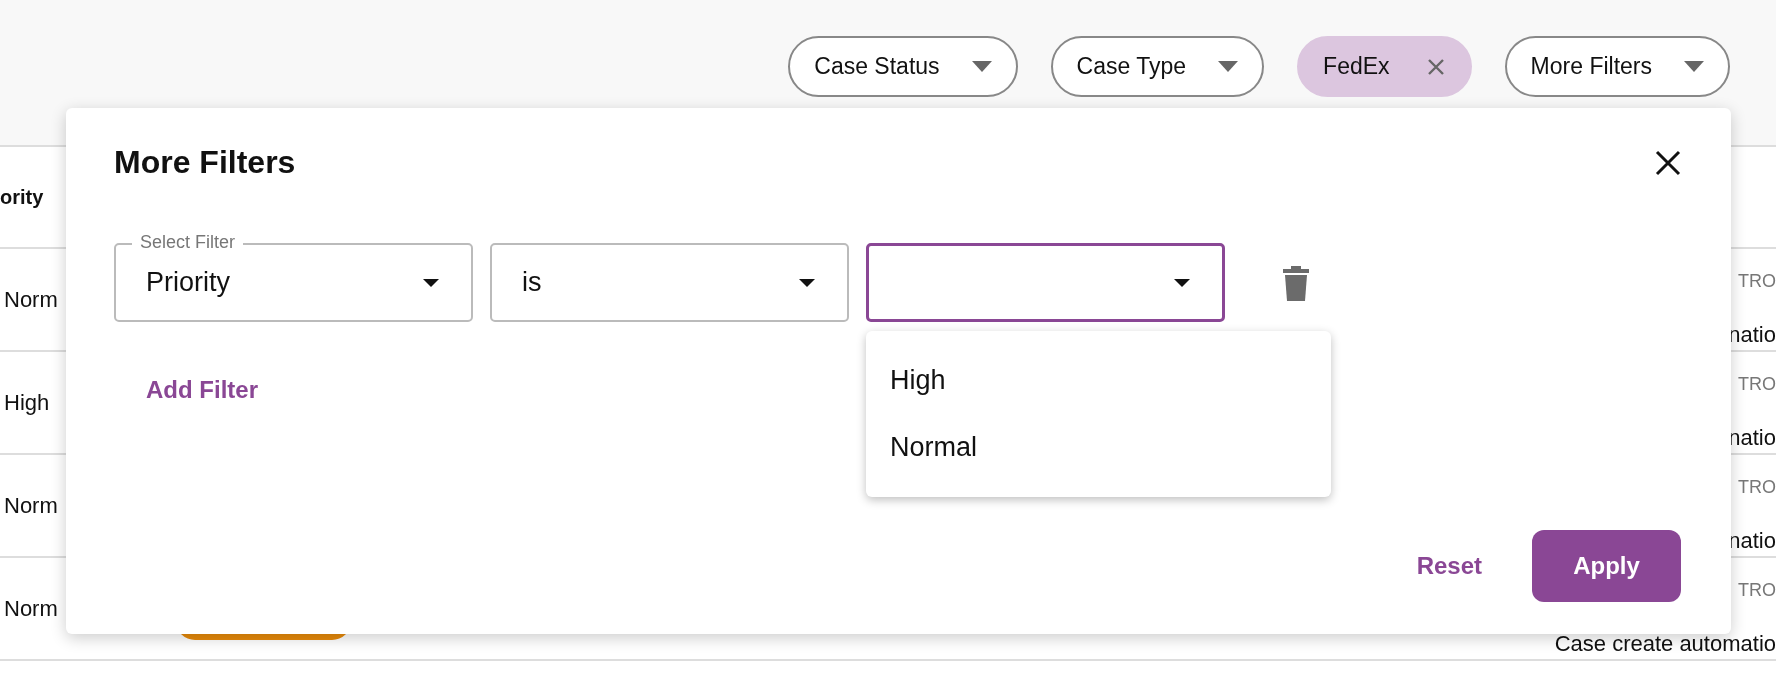 Image resolution: width=1776 pixels, height=674 pixels. I want to click on table-cell: Case create automatio, so click(1665, 644).